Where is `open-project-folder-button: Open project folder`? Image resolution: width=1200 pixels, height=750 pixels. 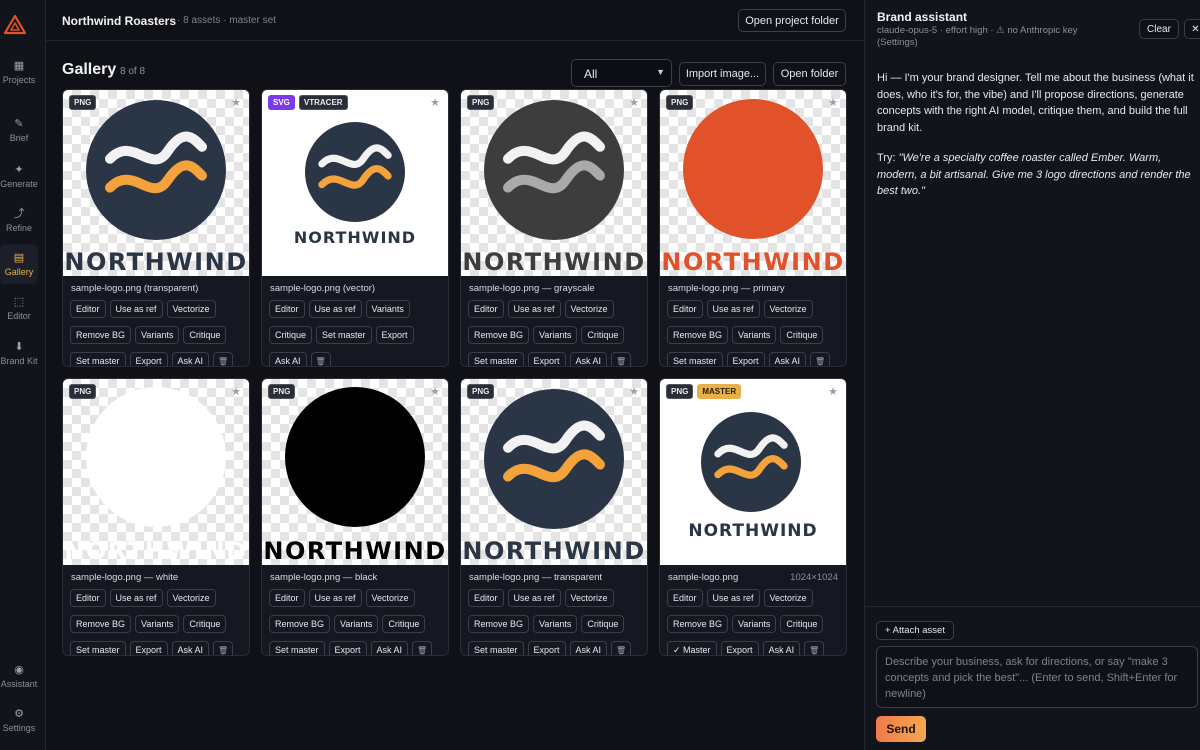
open-project-folder-button: Open project folder is located at coordinates (792, 20).